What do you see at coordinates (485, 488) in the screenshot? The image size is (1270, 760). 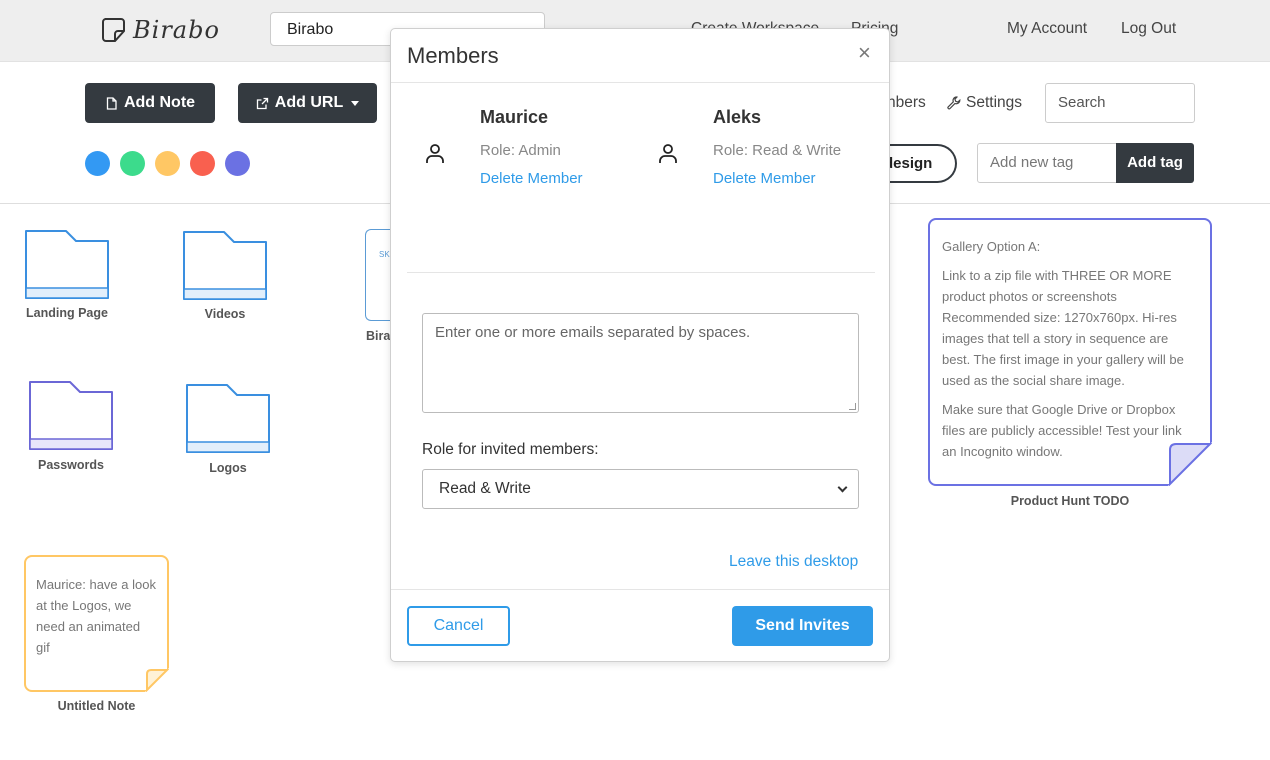 I see `role-select-value: Read & Write` at bounding box center [485, 488].